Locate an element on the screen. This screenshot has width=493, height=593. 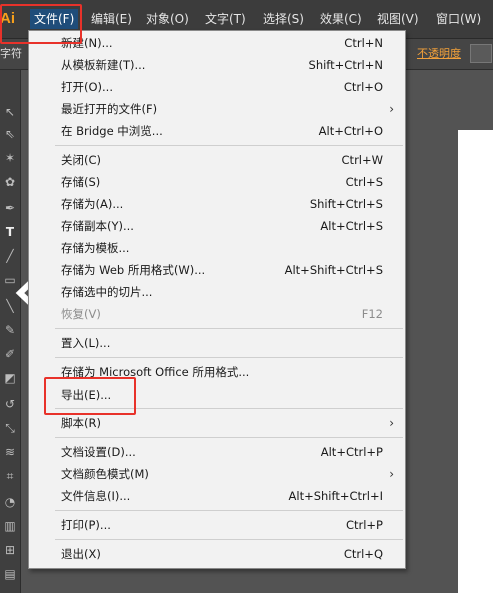
menu-item-open: 打开(O)... Ctrl+O is located at coordinates (217, 87).